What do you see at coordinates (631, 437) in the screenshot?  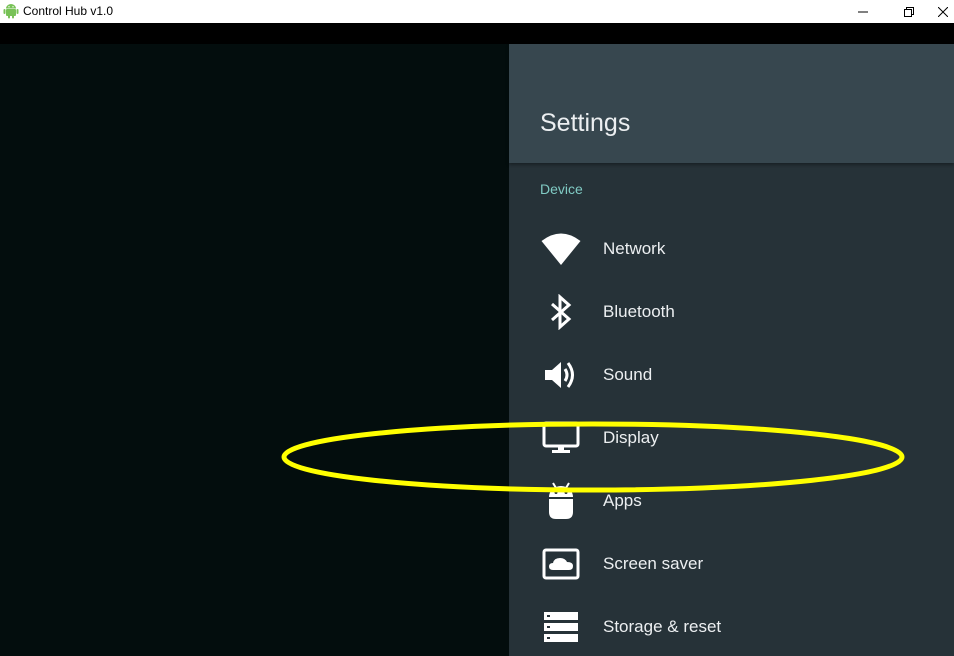 I see `settings-item-label: Display` at bounding box center [631, 437].